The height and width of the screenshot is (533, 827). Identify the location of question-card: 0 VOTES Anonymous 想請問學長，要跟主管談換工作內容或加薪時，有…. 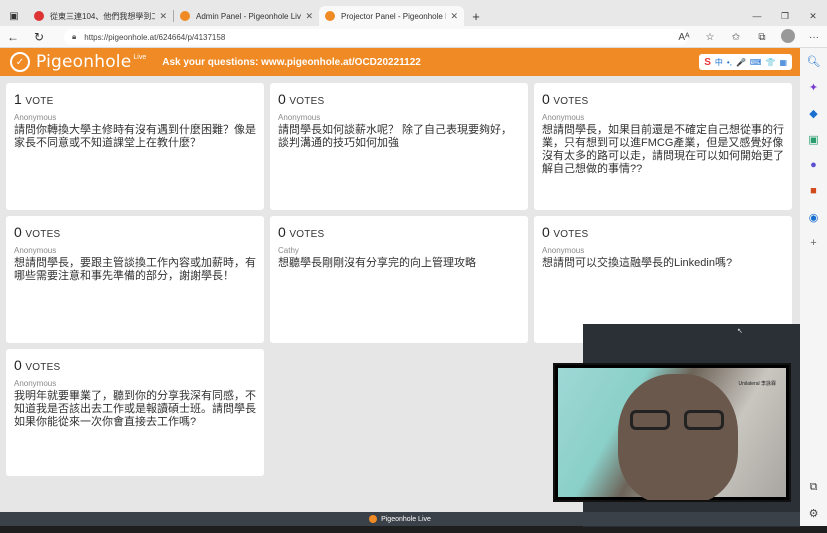
(135, 279).